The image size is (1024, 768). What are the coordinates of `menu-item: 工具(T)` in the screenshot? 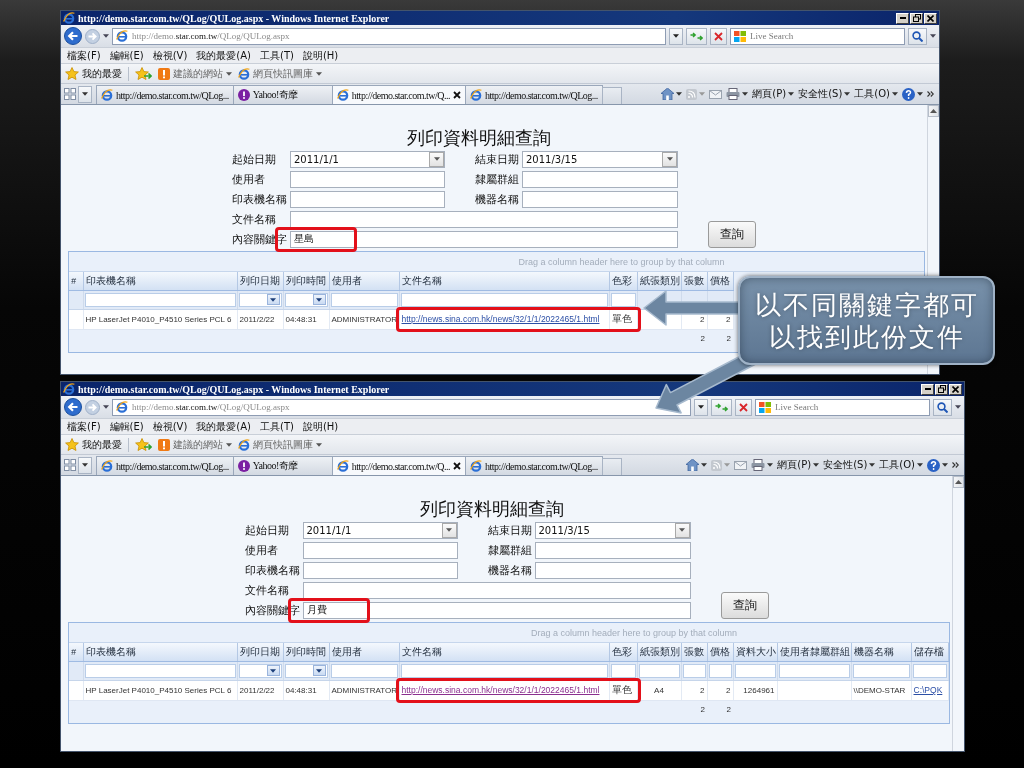 It's located at (277, 426).